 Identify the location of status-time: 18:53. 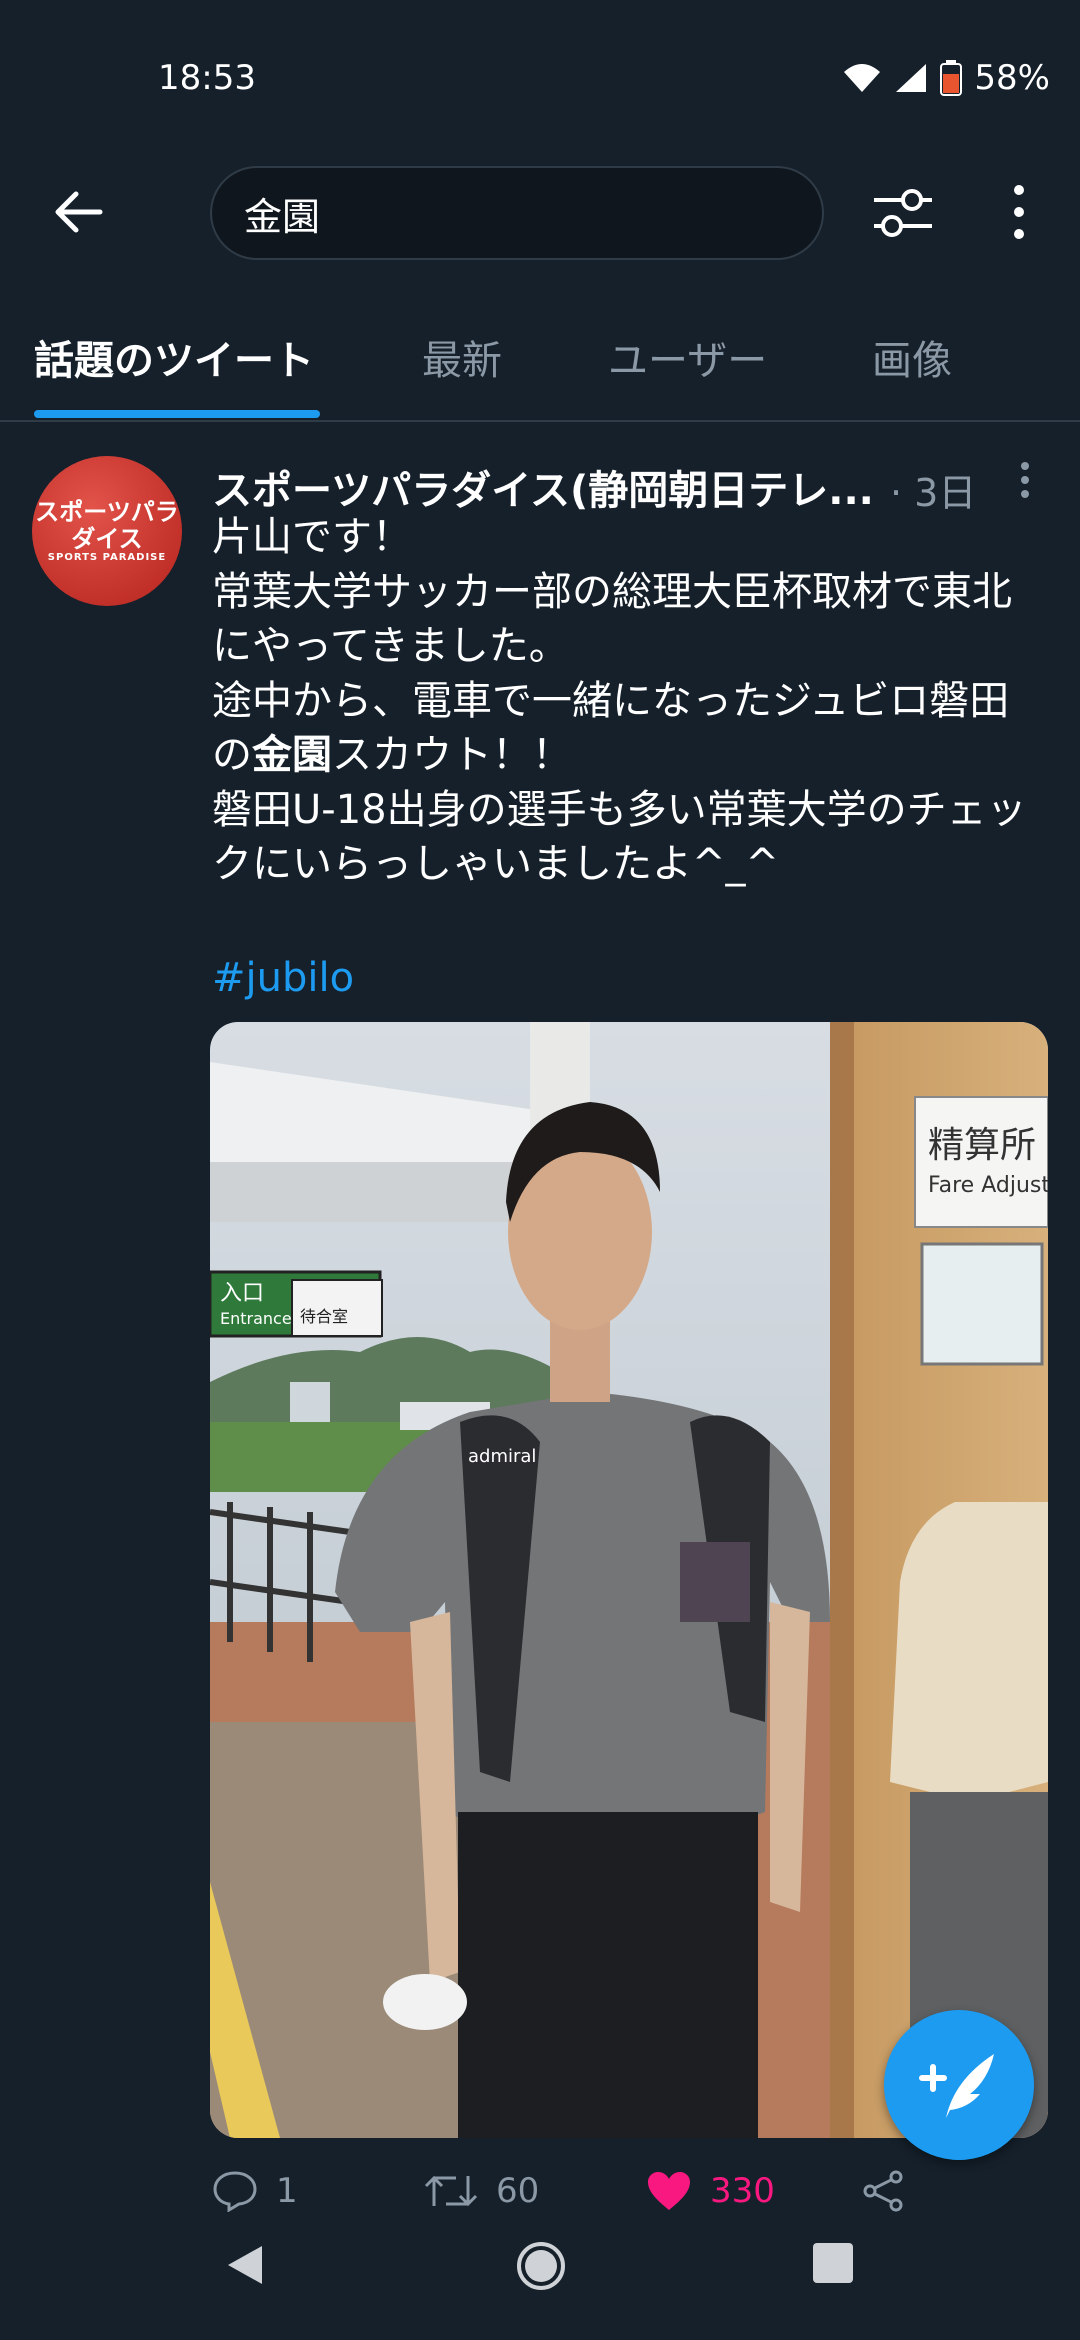
(207, 78).